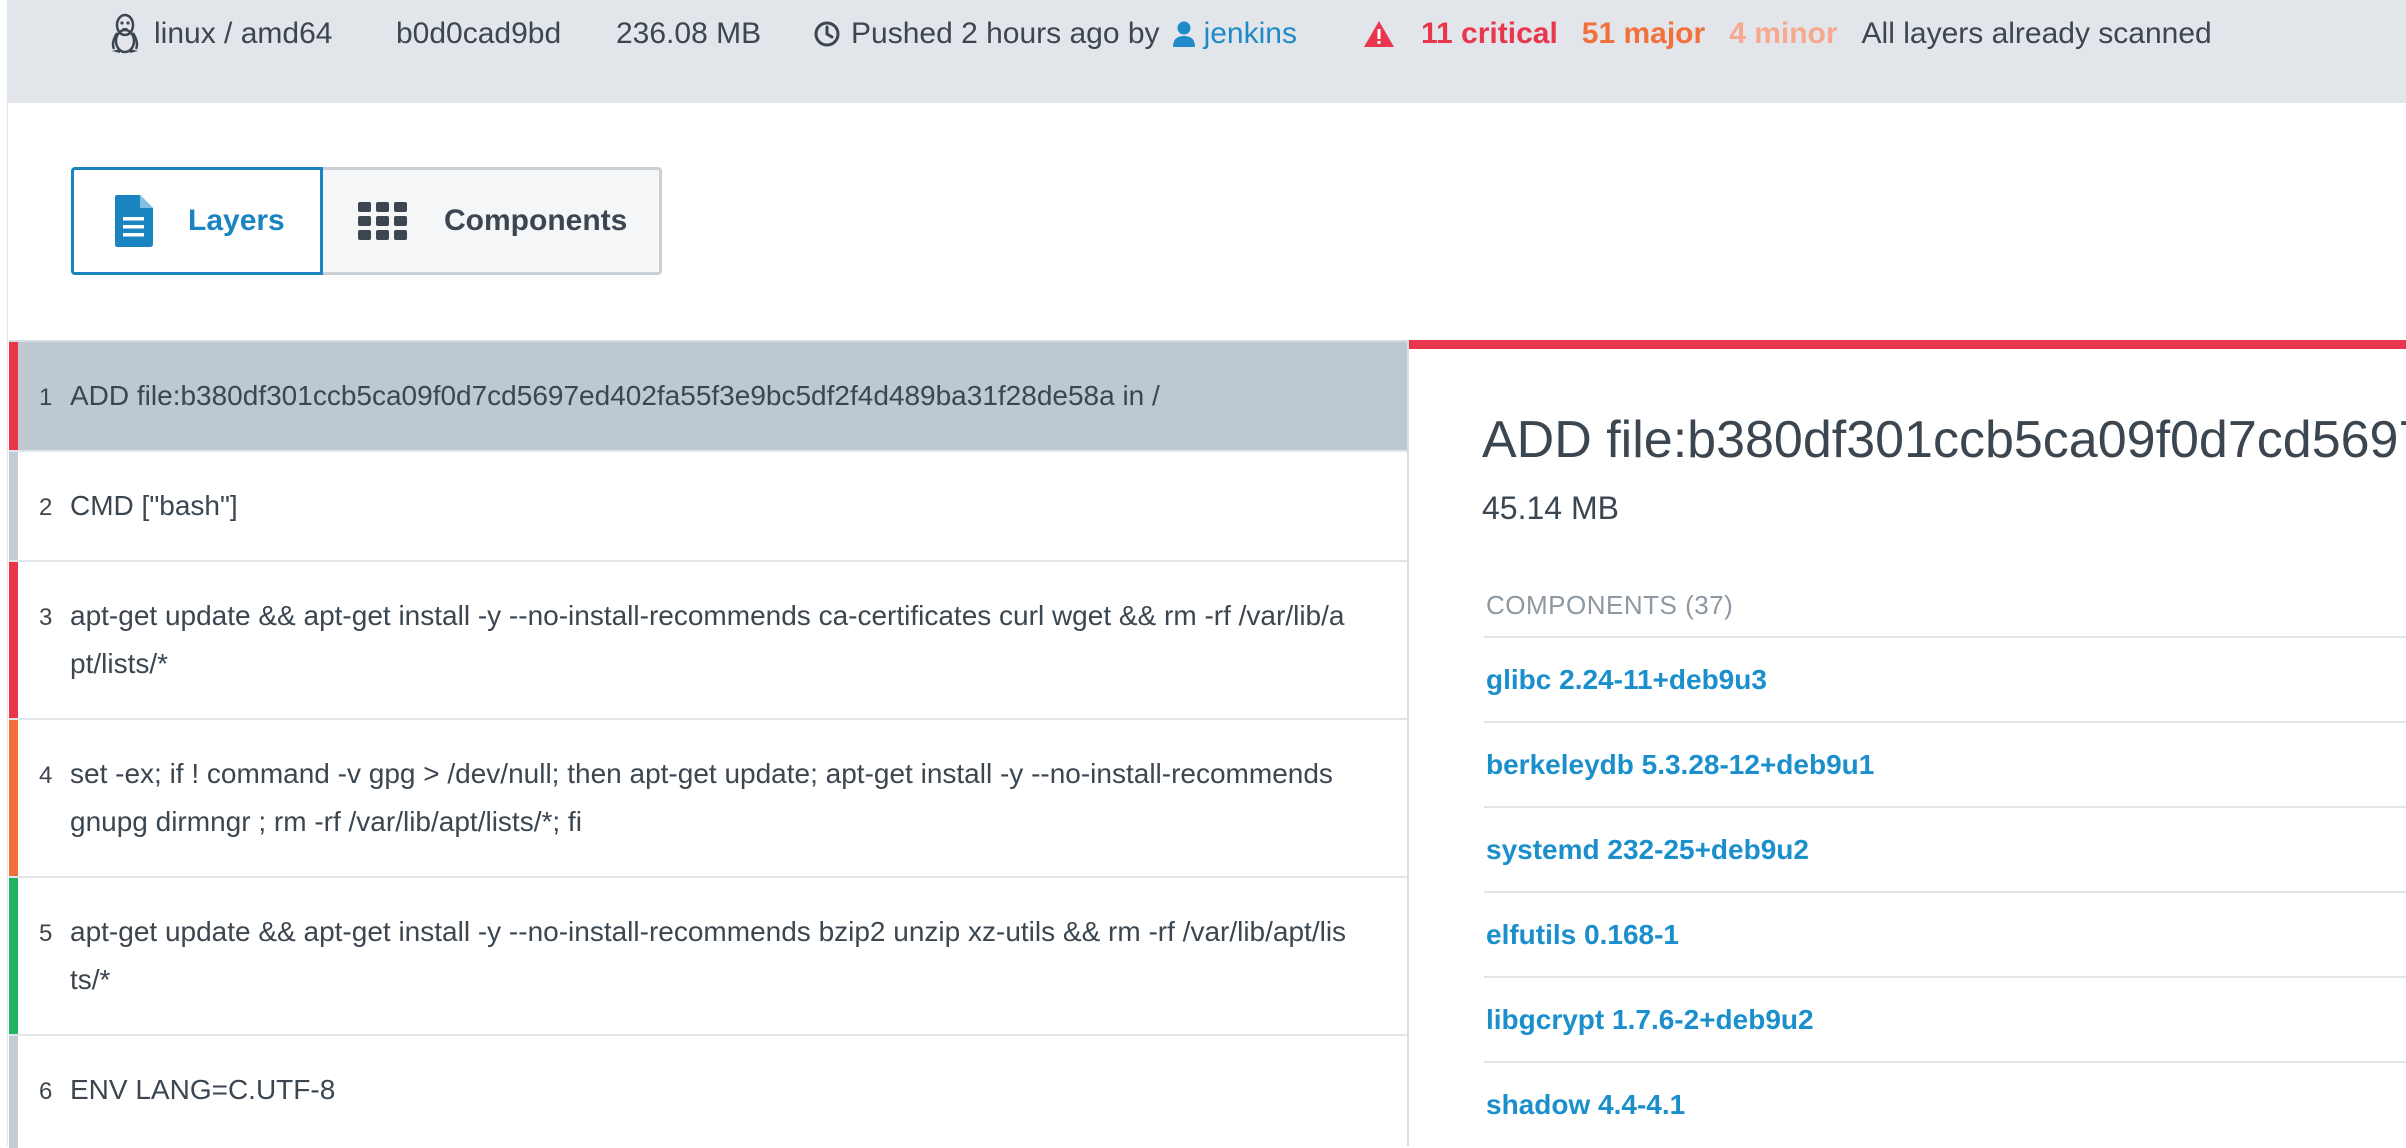  Describe the element at coordinates (154, 505) in the screenshot. I see `layer-command: CMD ["bash"]` at that location.